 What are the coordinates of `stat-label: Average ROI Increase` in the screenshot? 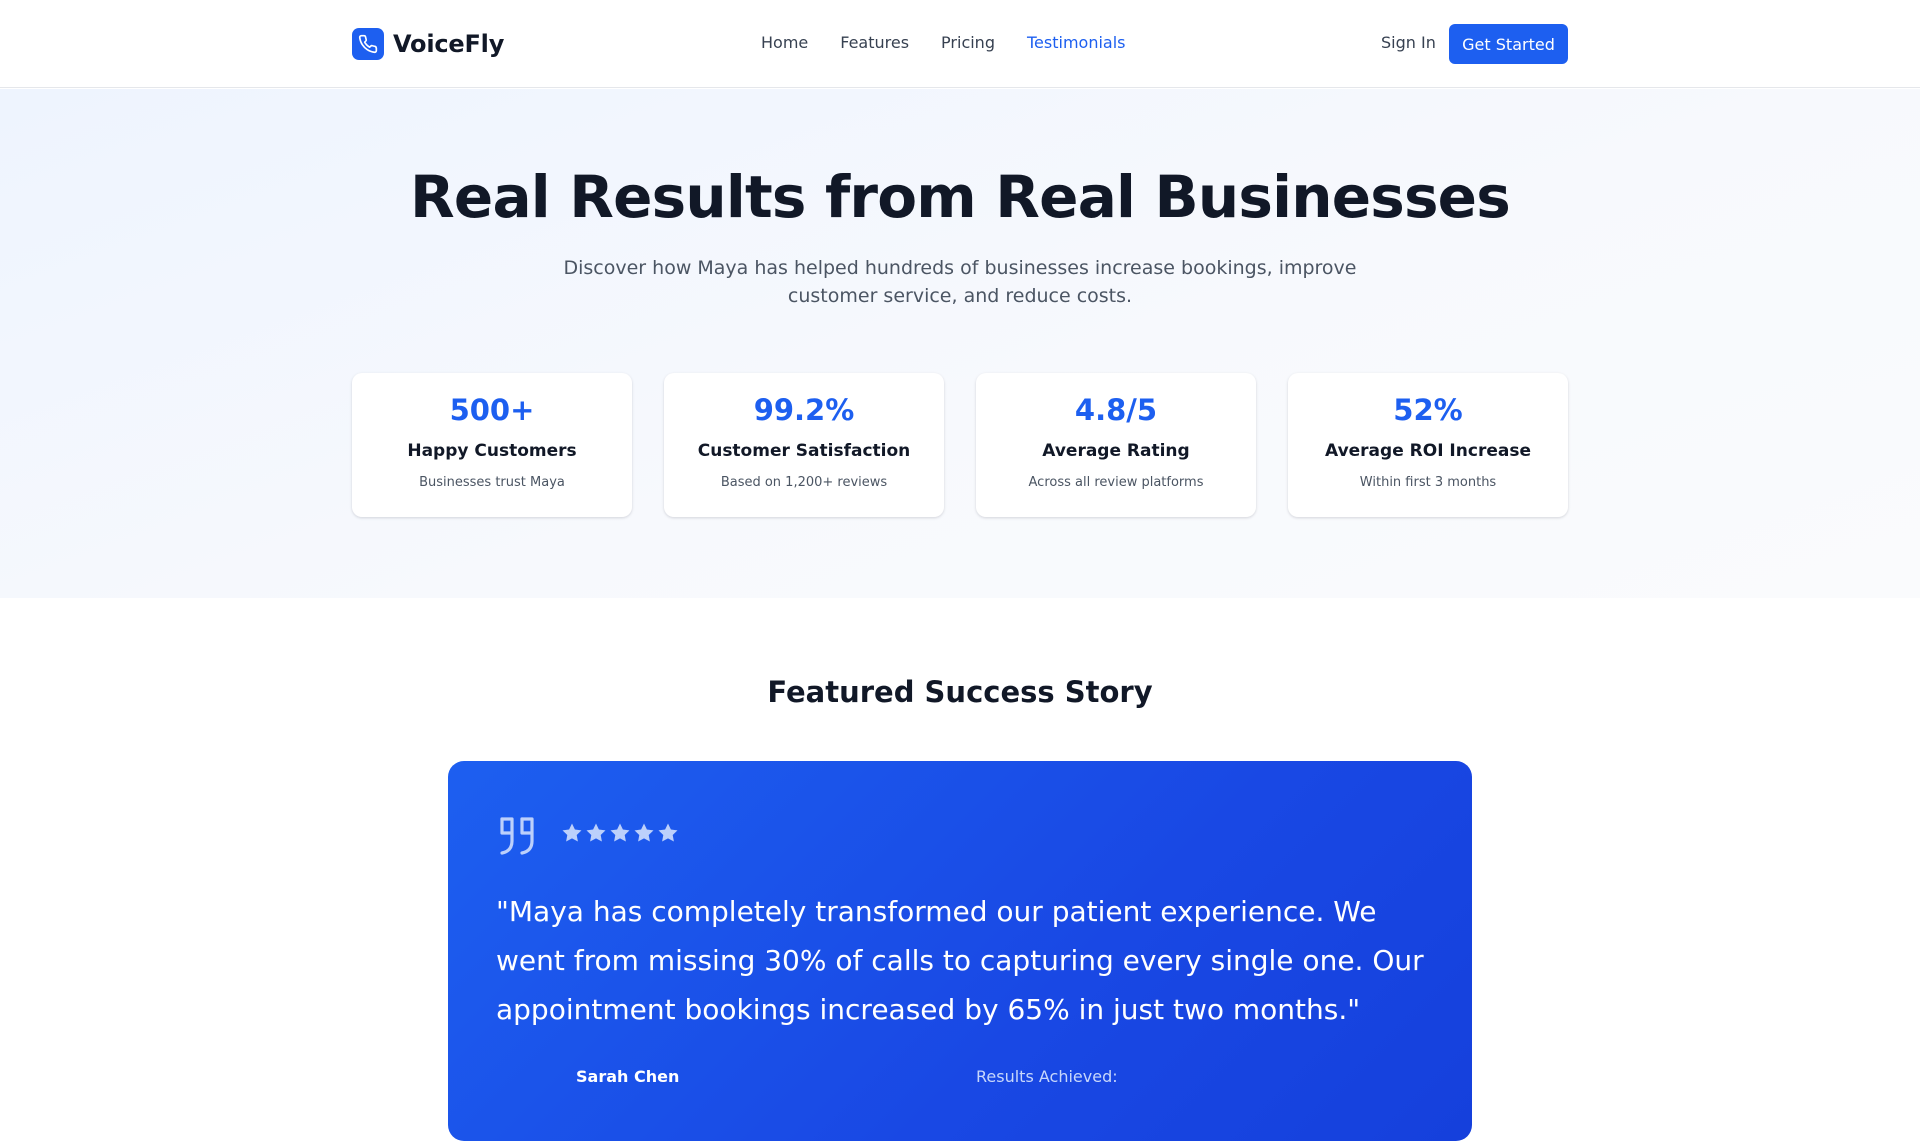 It's located at (1428, 451).